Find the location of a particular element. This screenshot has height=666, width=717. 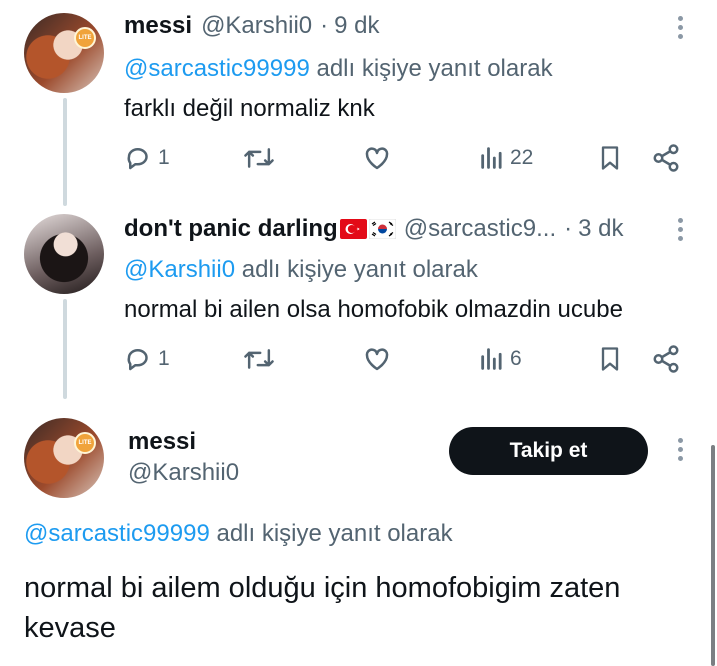

display-name: messi is located at coordinates (158, 26).